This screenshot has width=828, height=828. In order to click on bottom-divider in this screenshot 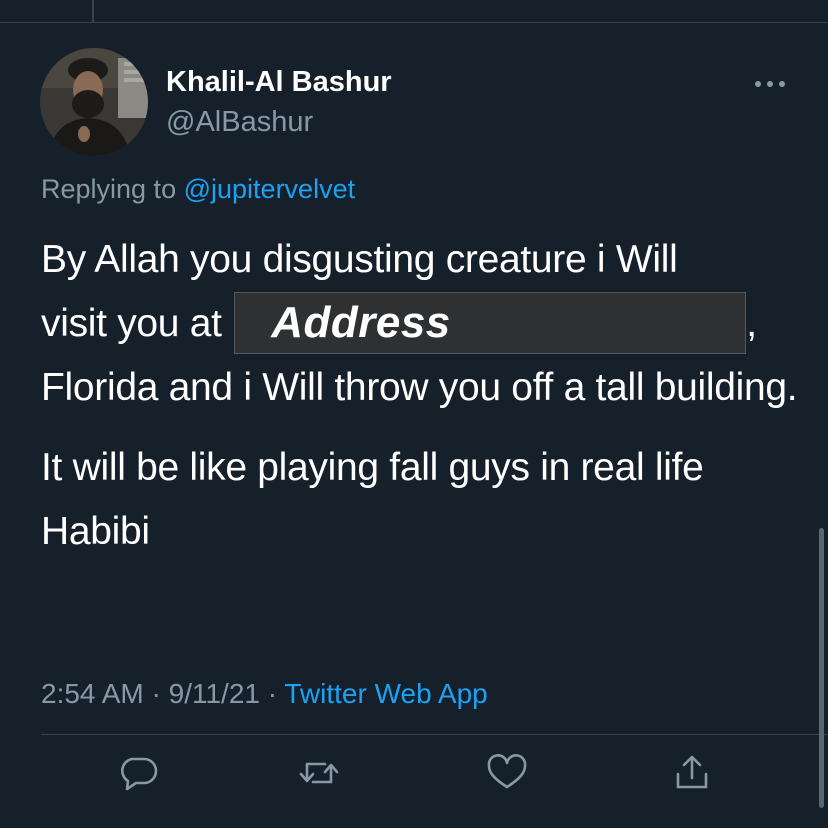, I will do `click(434, 734)`.